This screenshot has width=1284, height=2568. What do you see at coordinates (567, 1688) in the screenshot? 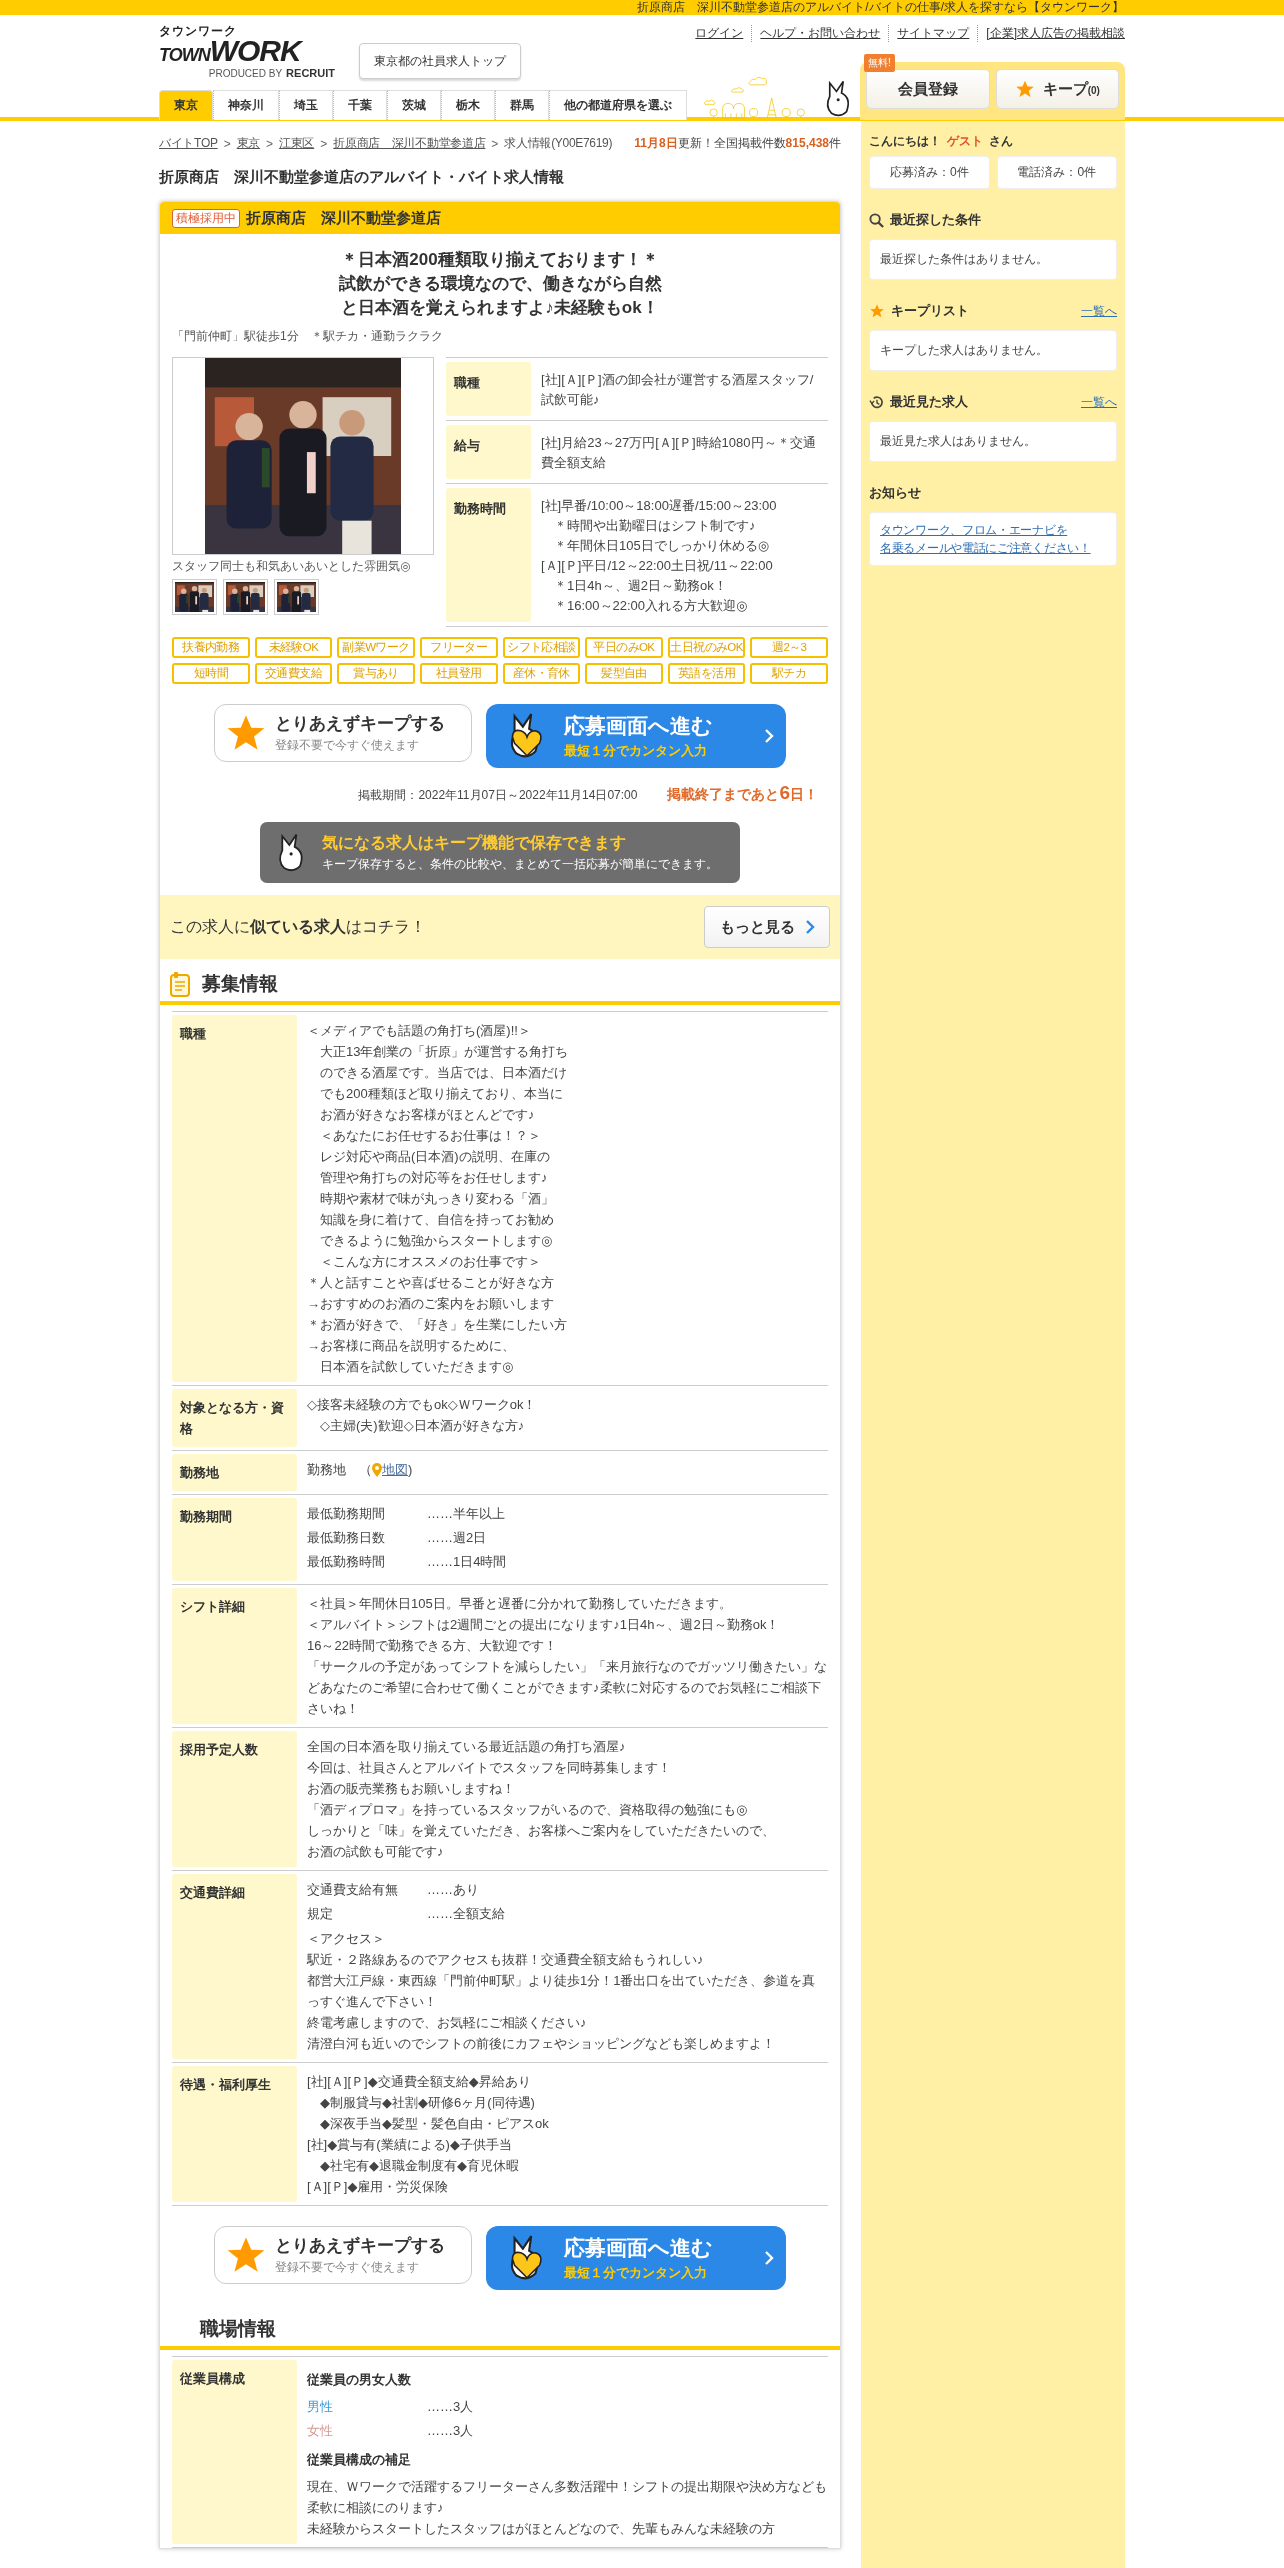
I see `text-line: 「サークルの予定があってシフトを減らしたい」「来月旅行なのでガッツリ働きたい」などあなたのご希望に合わせて働くことができます♪柔軟に対応するのでお気軽にご相談下さいね！` at bounding box center [567, 1688].